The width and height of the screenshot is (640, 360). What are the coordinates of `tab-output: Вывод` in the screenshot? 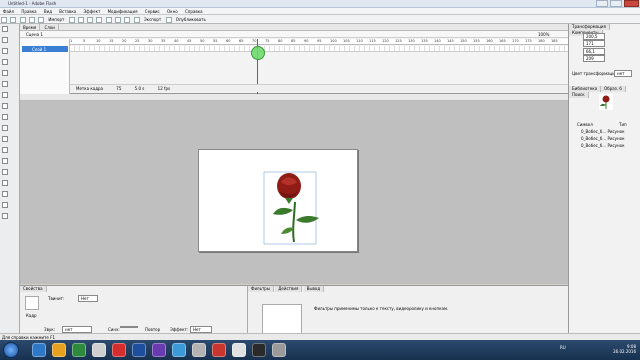 It's located at (314, 289).